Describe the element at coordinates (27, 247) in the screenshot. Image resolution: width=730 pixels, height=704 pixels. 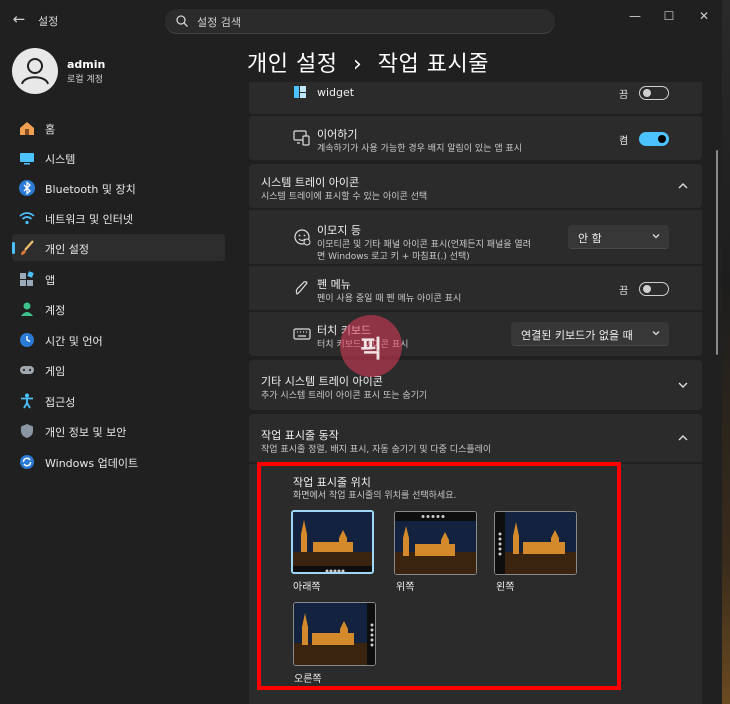
I see `brush-icon` at that location.